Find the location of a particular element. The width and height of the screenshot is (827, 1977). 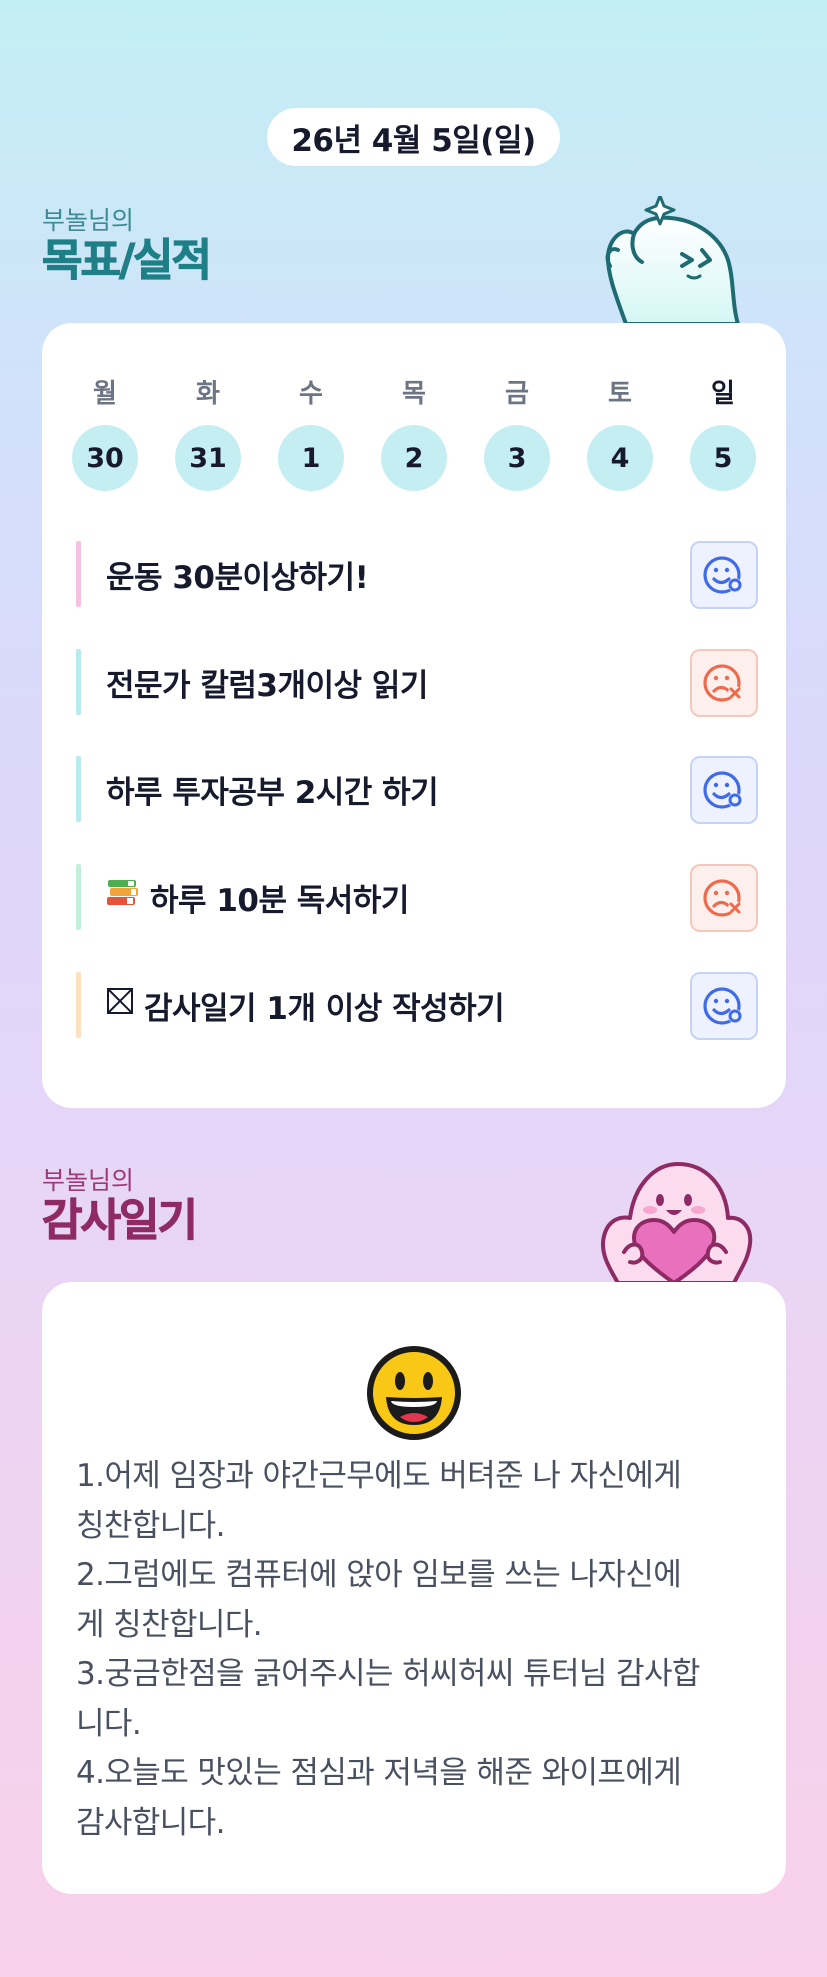

day-date: 4 is located at coordinates (620, 458).